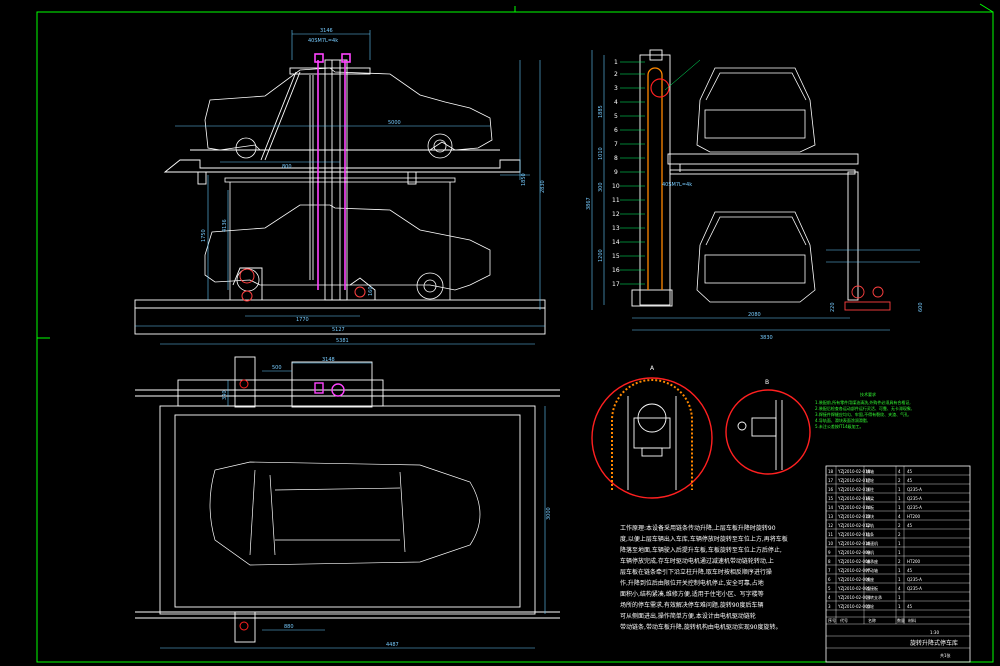  I want to click on upper-car-outline, so click(348, 113).